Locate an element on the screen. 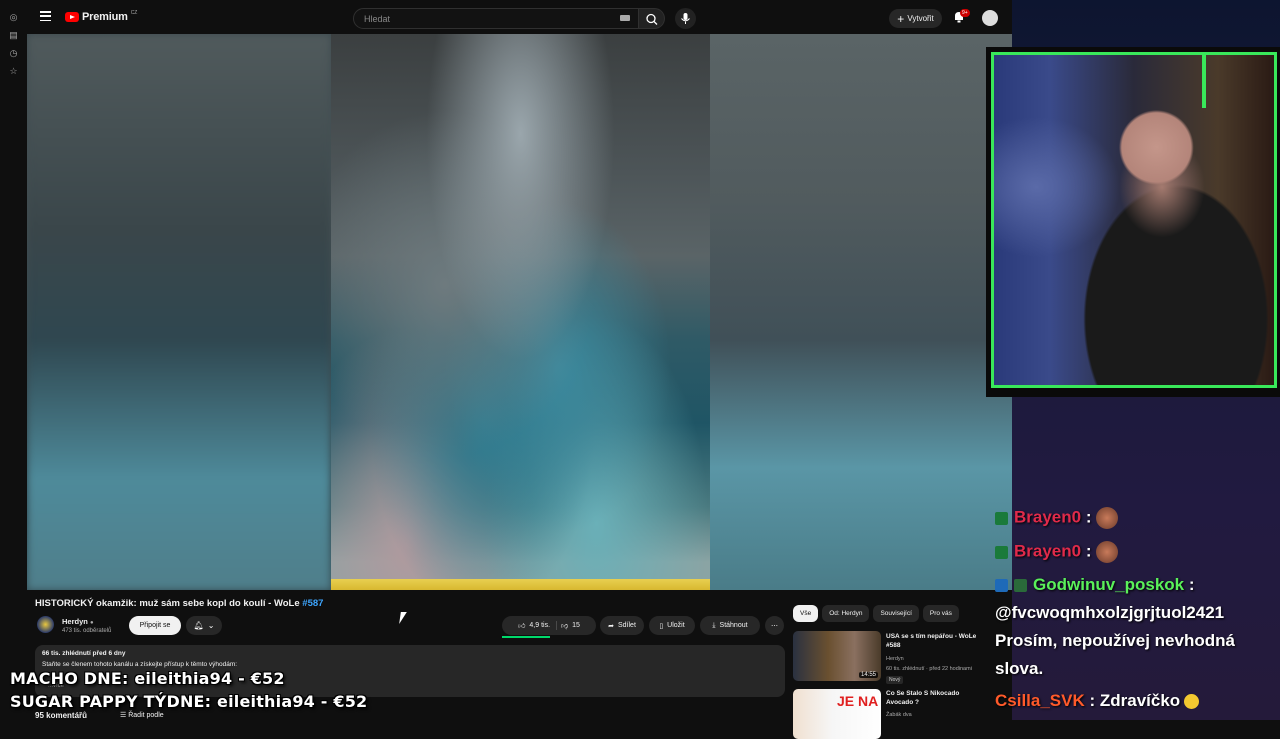  suggestion-chips: Vše Od: Herdyn Související Pro vás is located at coordinates (876, 613).